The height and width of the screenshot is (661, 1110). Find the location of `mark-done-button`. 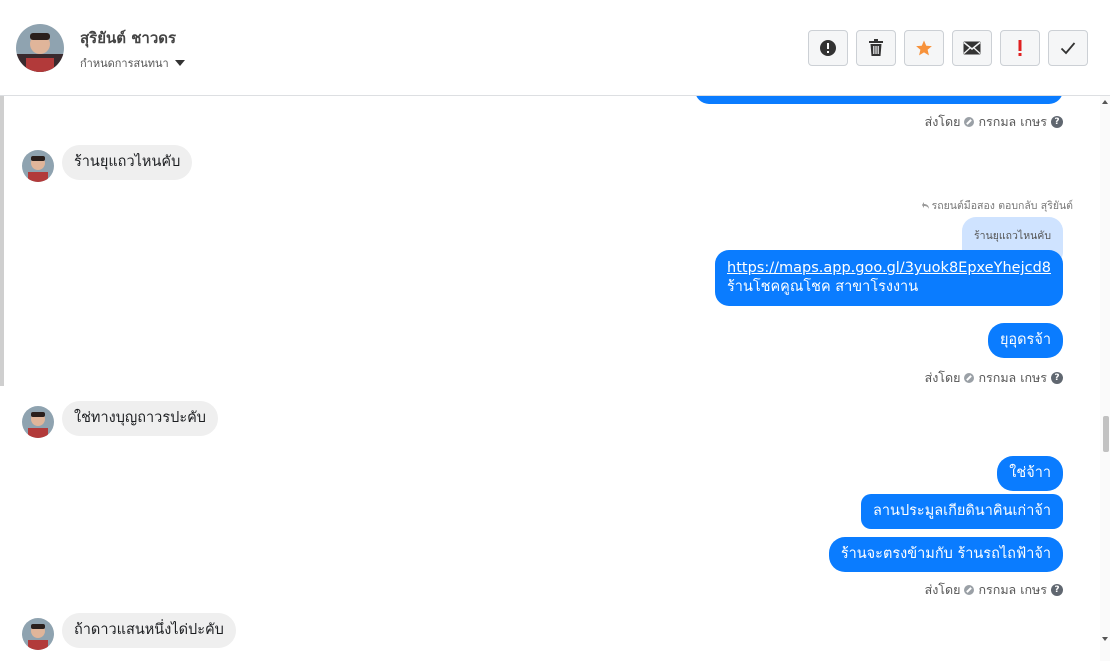

mark-done-button is located at coordinates (1068, 48).